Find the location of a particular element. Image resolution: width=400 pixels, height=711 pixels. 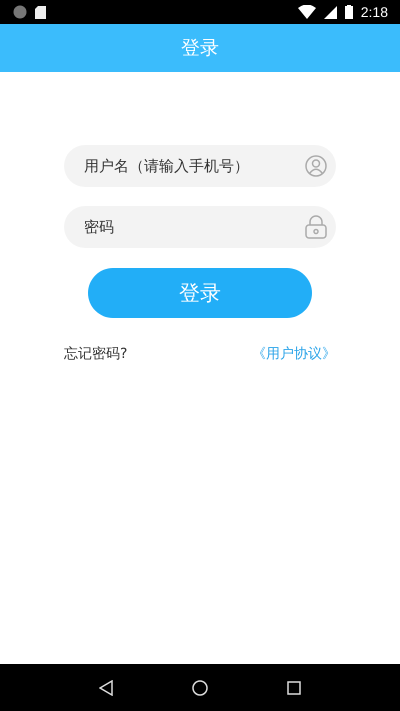

back-icon is located at coordinates (106, 688).